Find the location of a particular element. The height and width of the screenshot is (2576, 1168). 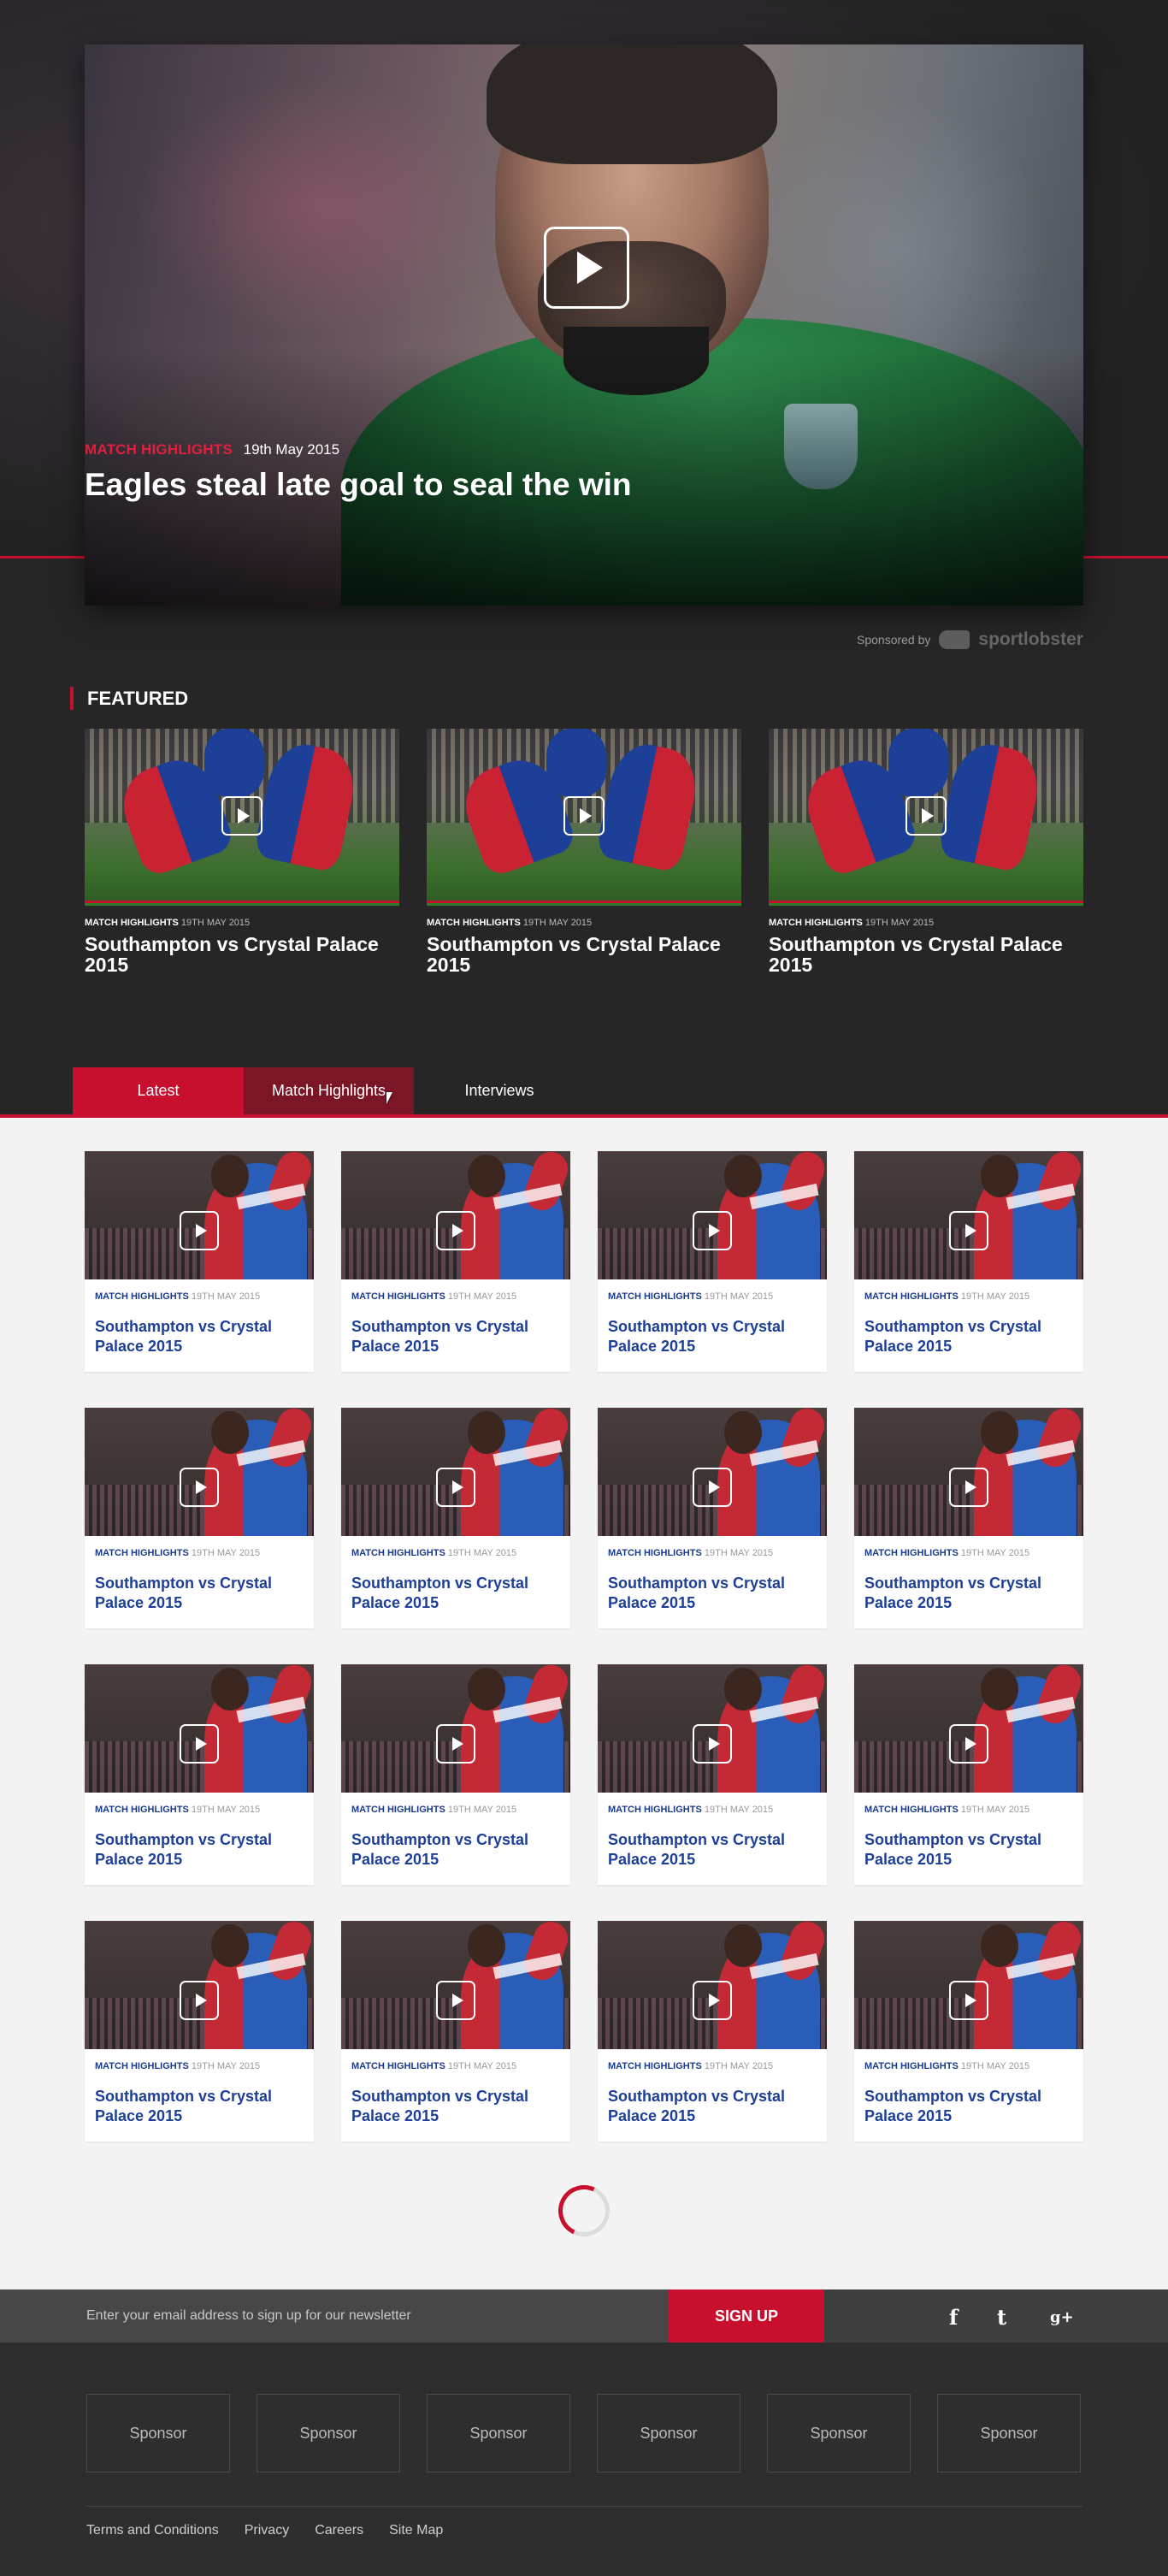

footer-link-sitemap: Site Map is located at coordinates (416, 2530).